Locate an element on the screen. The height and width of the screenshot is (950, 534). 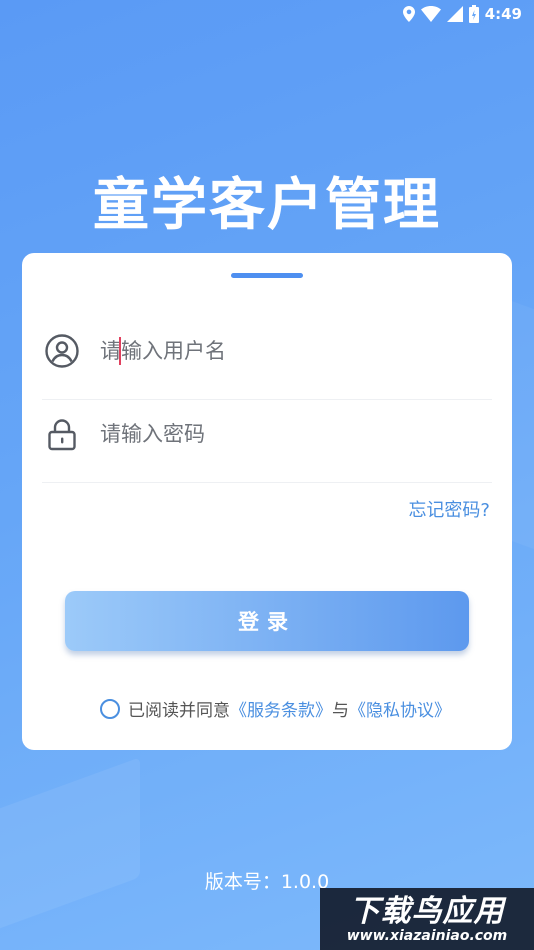
agreement-row: 已阅读并同意 《服务条款》 与 《隐私协议》 is located at coordinates (275, 708).